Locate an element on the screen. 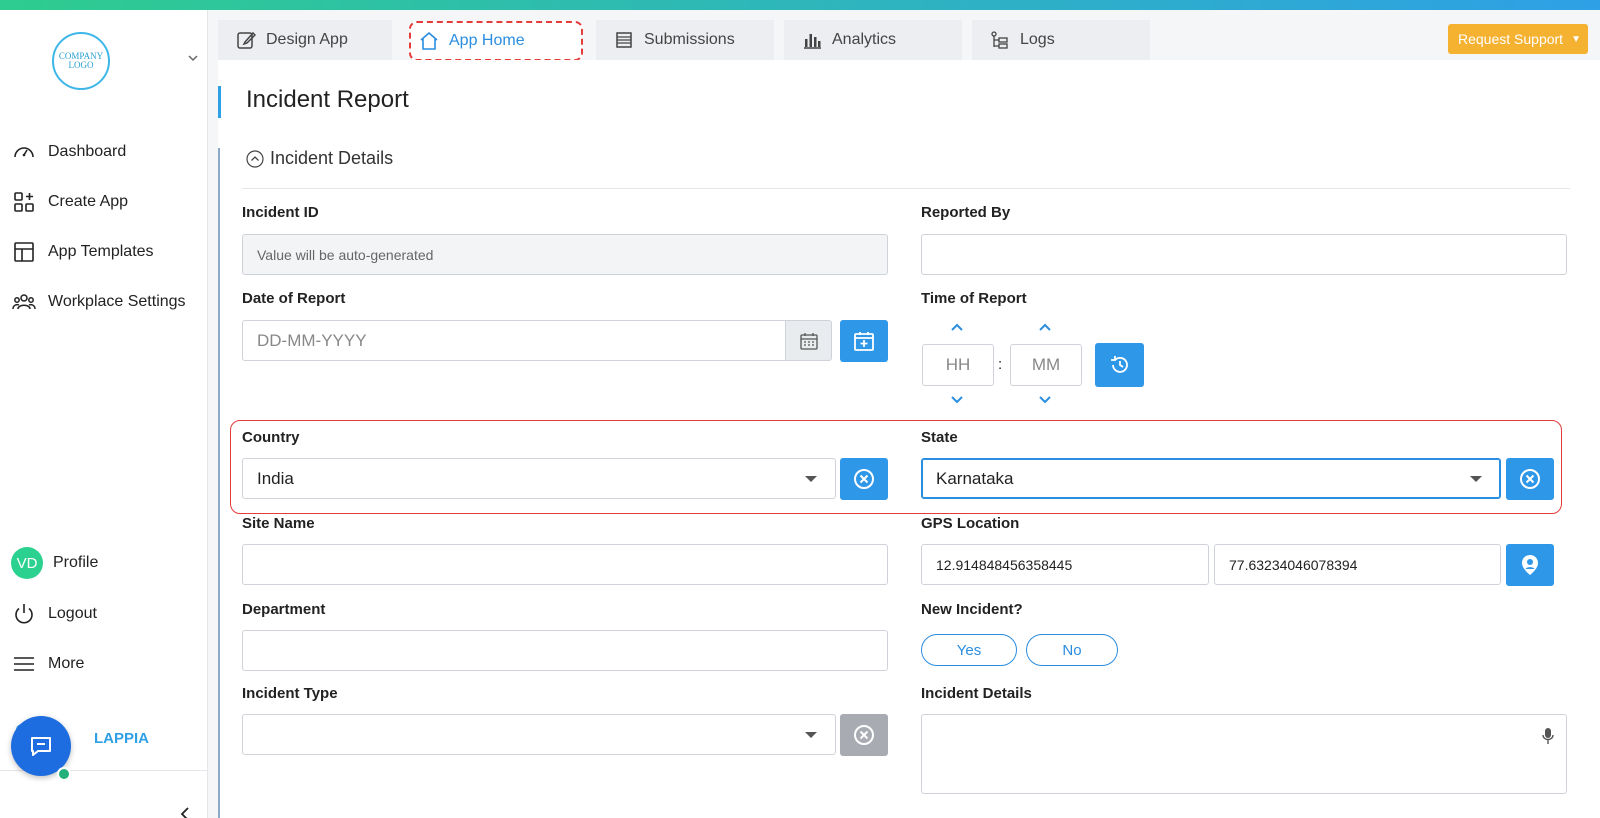  calendar-icon is located at coordinates (808, 341).